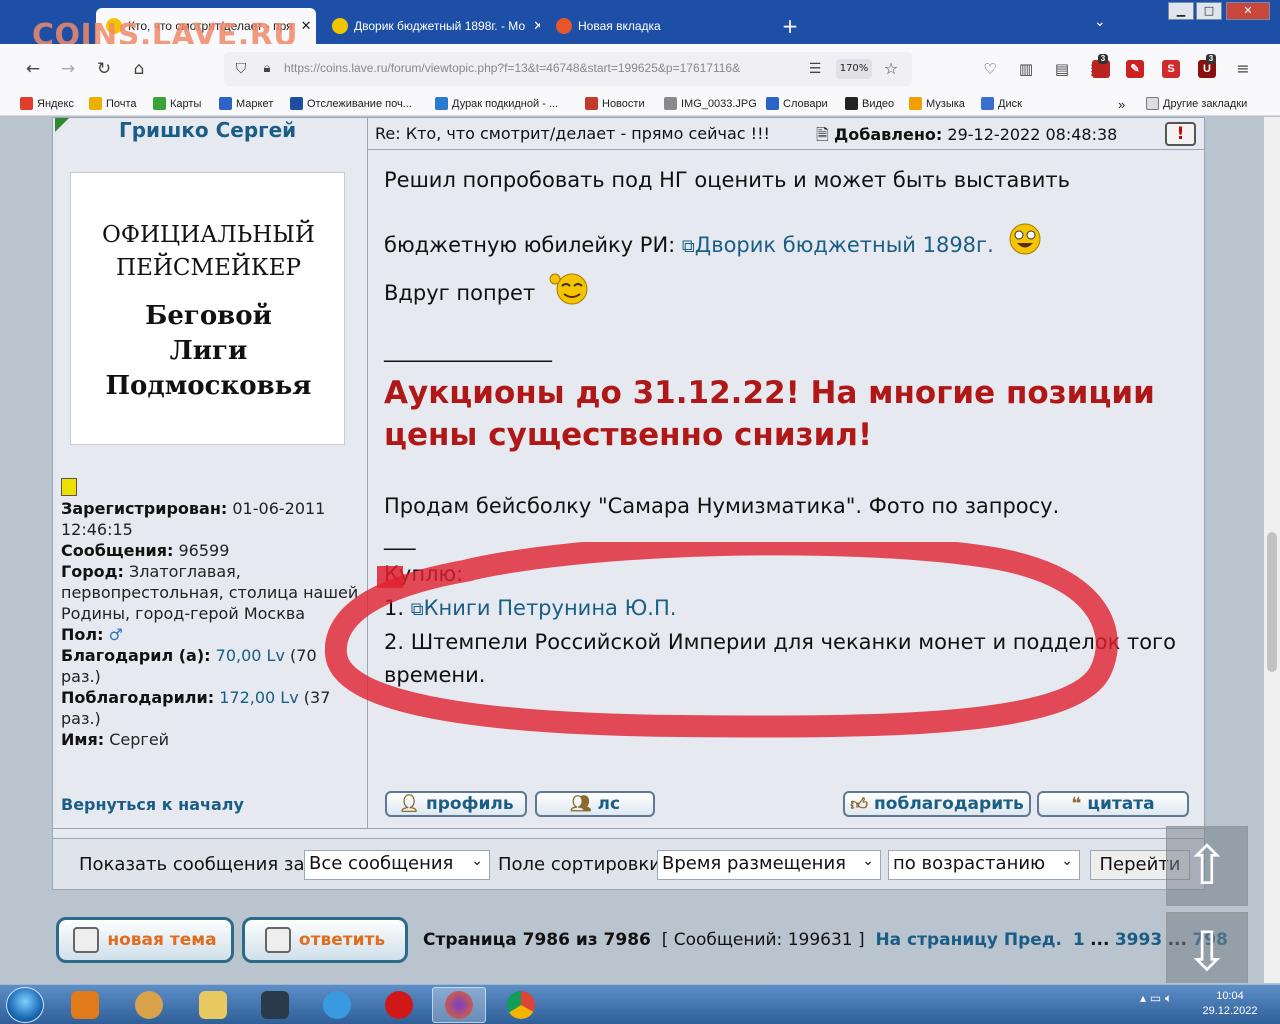 The width and height of the screenshot is (1280, 1024). I want to click on profile-button: 👤︎ профиль, so click(456, 804).